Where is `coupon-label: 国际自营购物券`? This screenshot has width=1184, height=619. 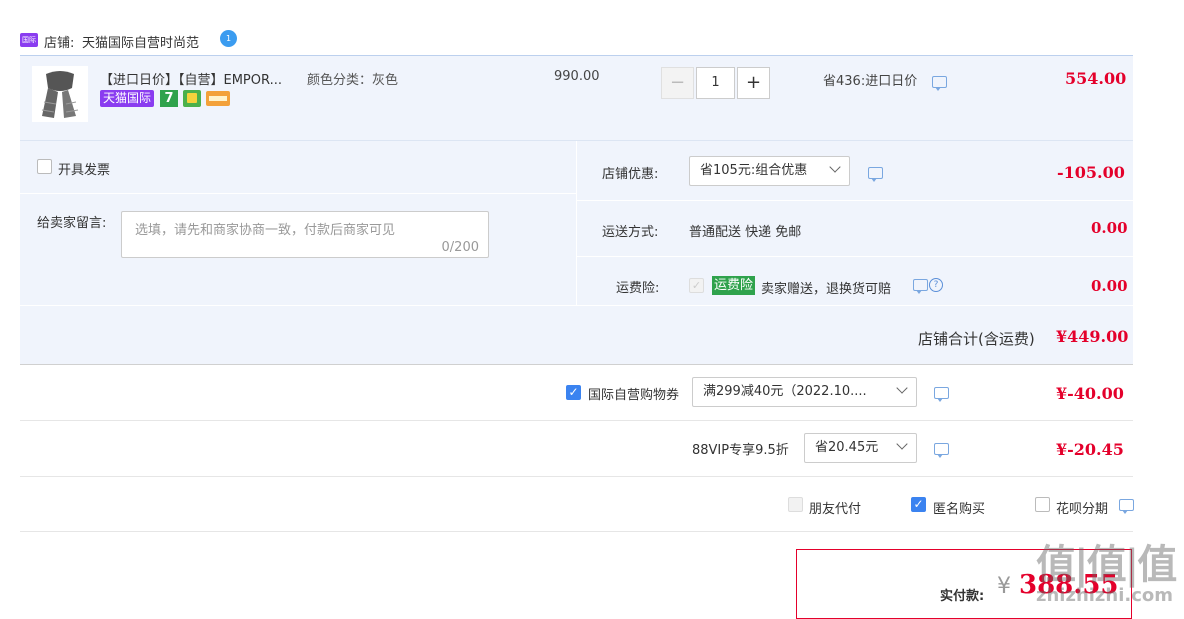
coupon-label: 国际自营购物券 is located at coordinates (634, 395).